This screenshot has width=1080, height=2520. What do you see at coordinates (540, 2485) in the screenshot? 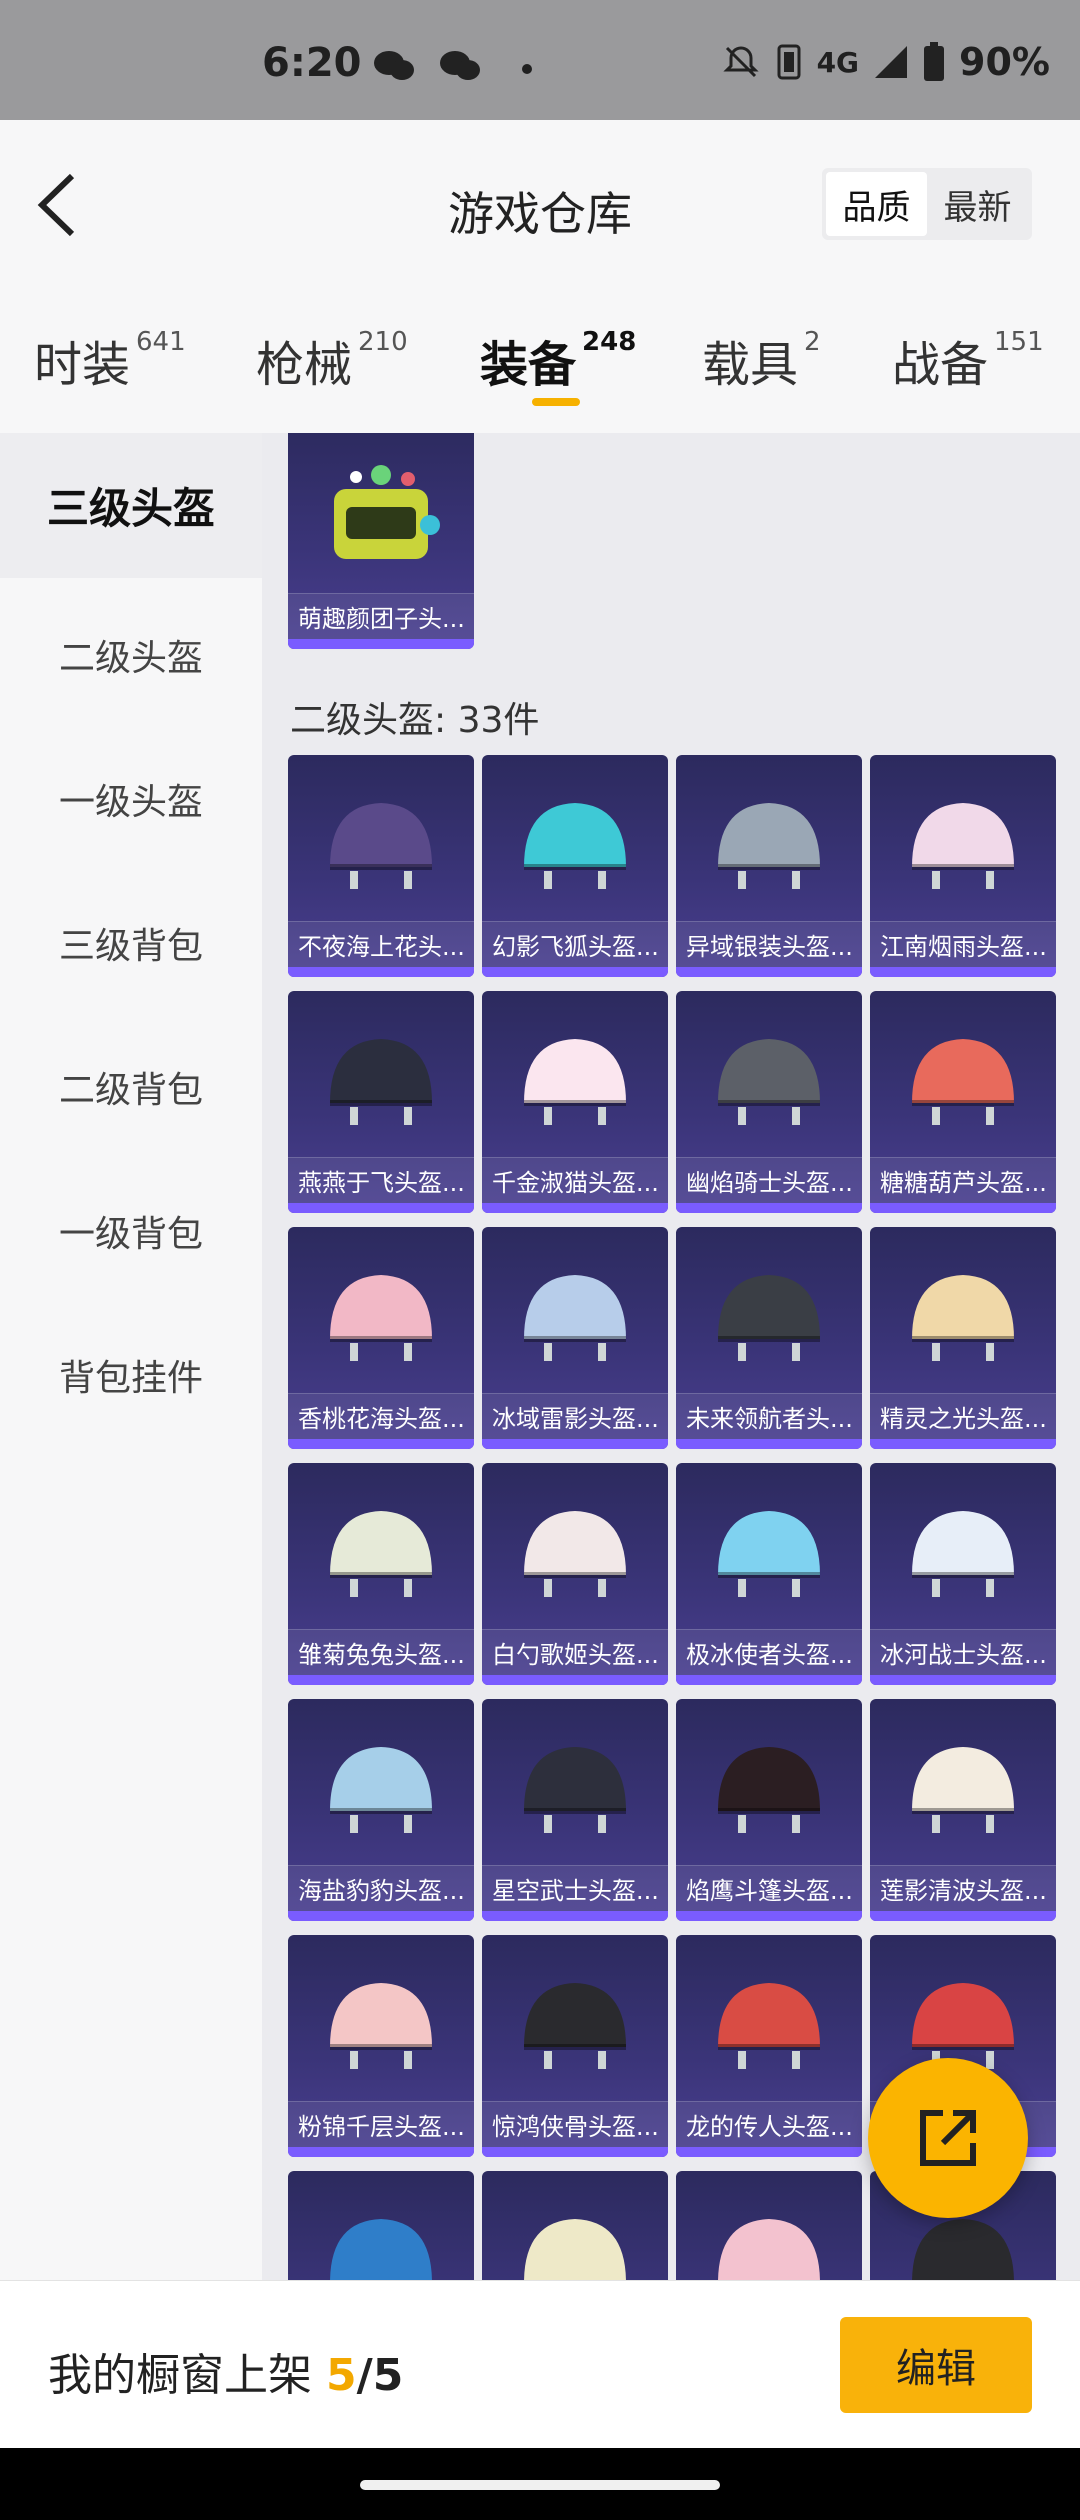
I see `home-indicator` at bounding box center [540, 2485].